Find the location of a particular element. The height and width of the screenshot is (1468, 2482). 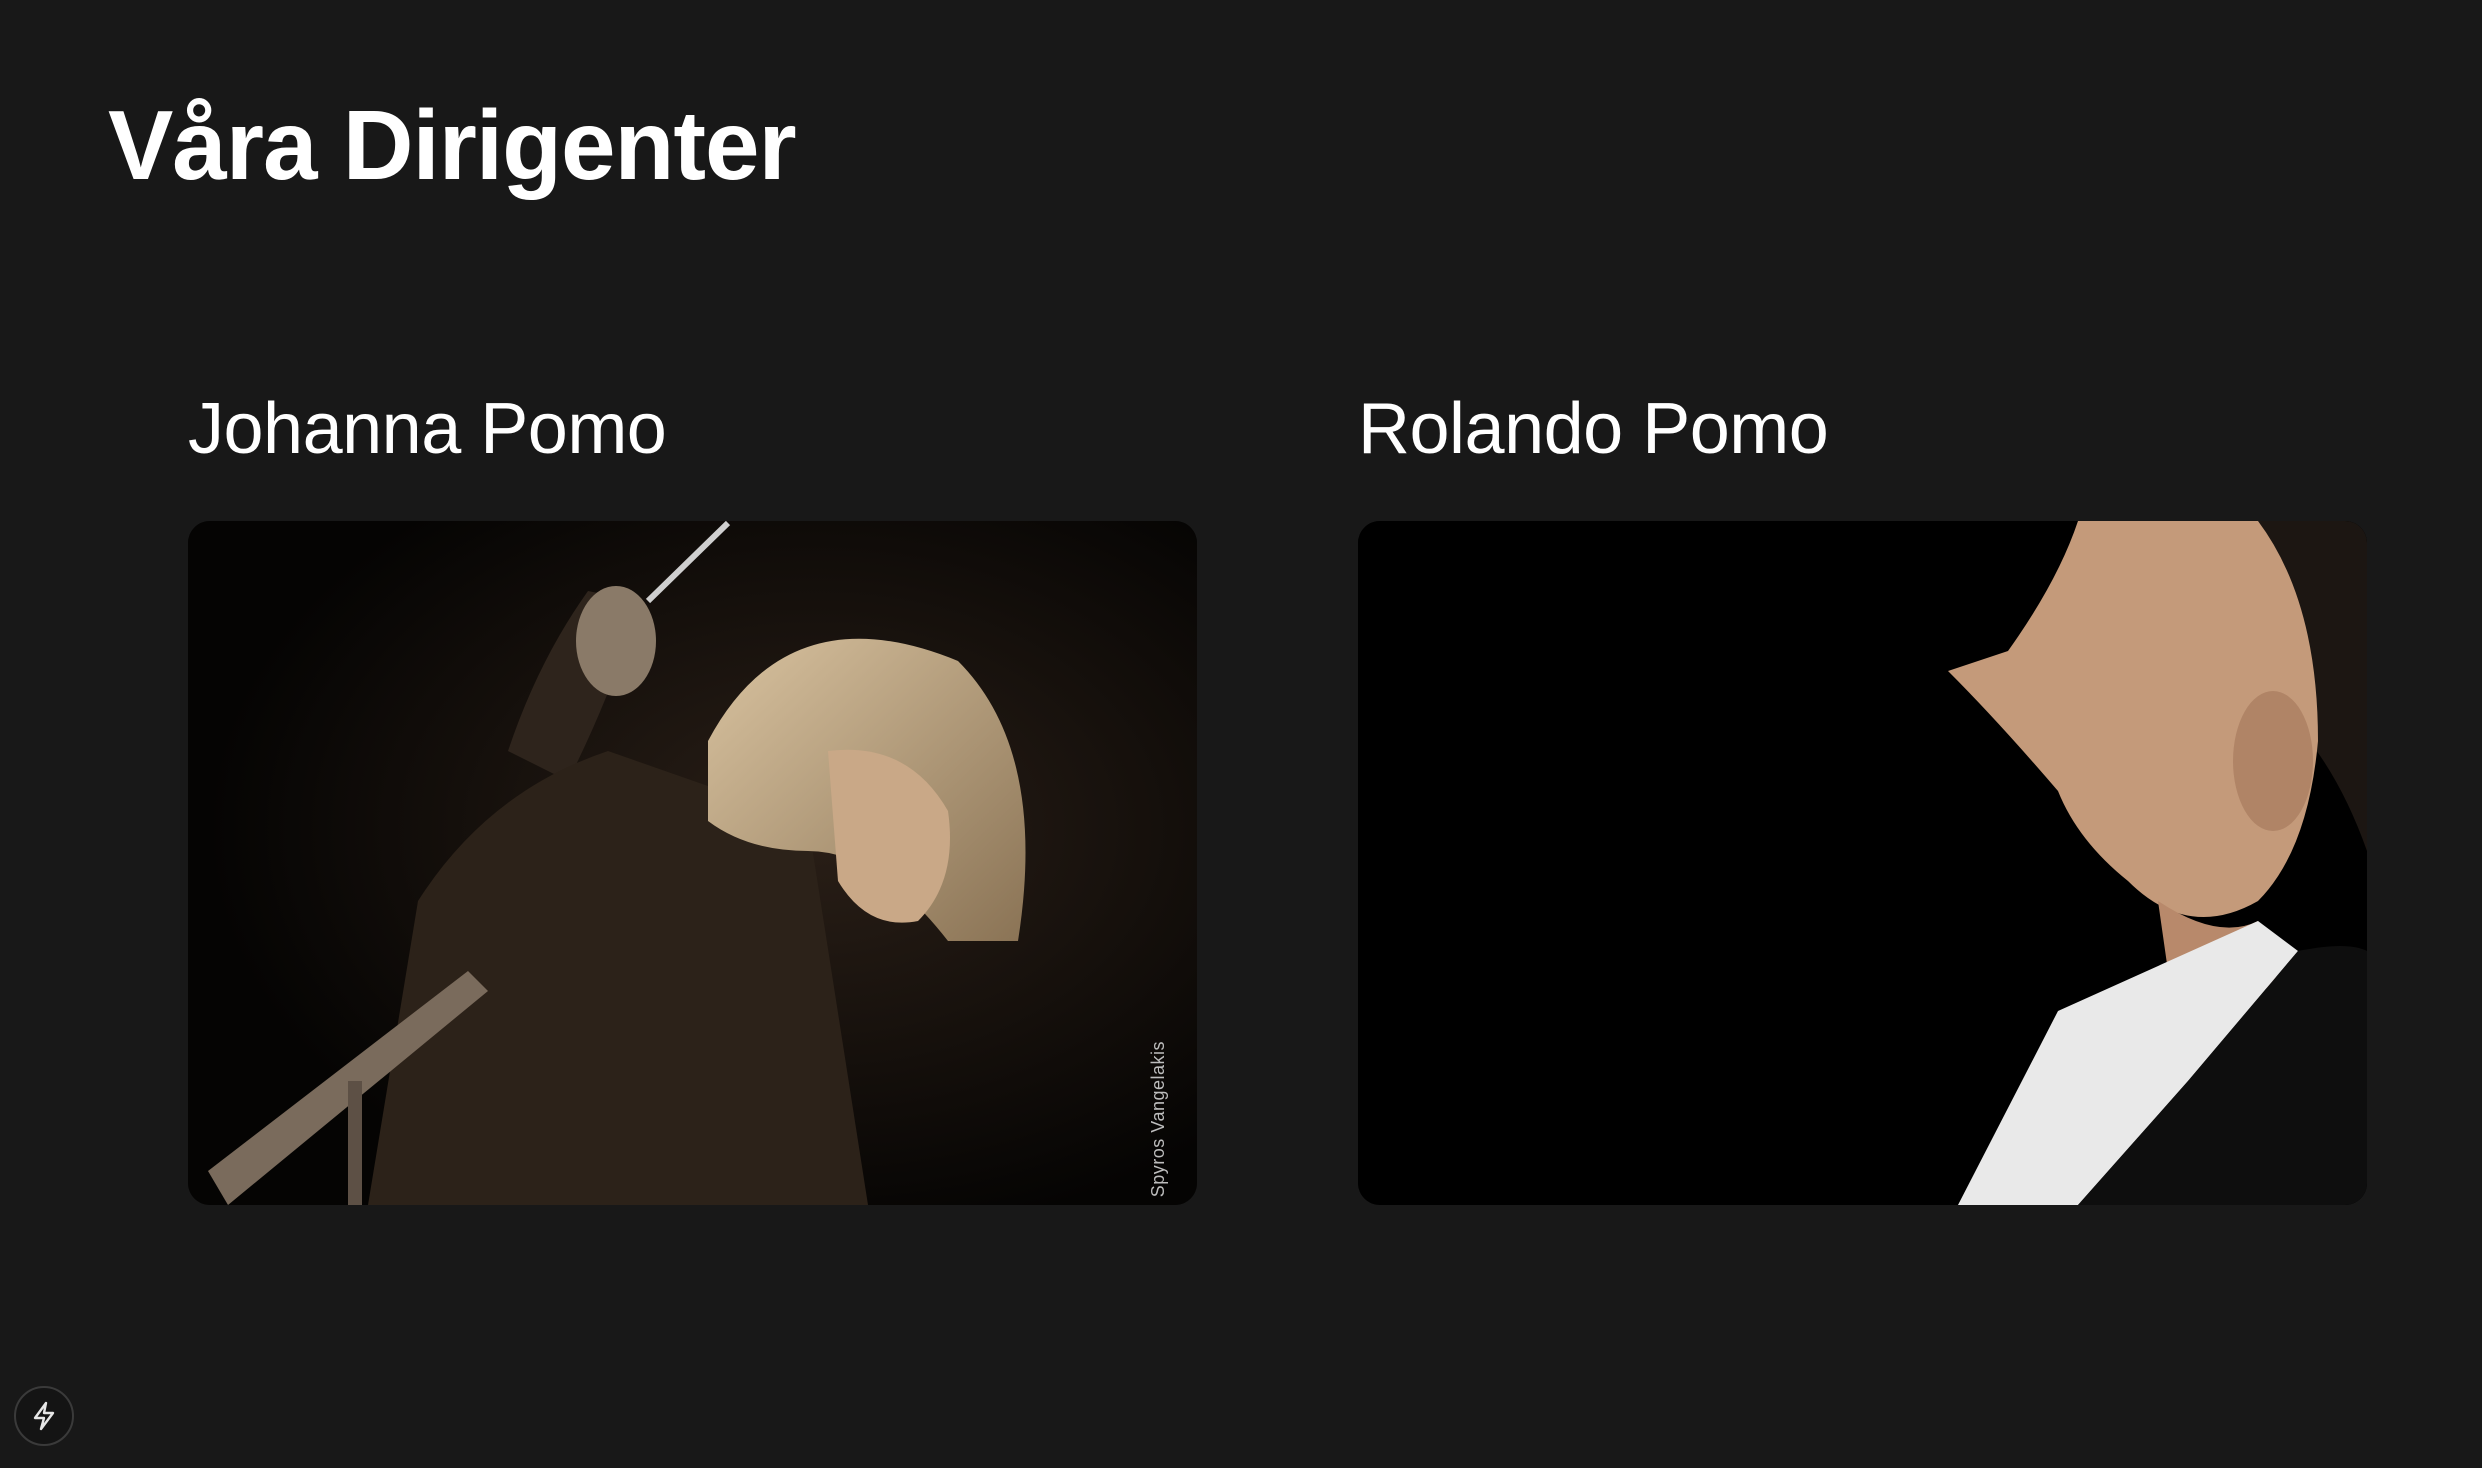

conductor-name: Johanna Pomo is located at coordinates (427, 429).